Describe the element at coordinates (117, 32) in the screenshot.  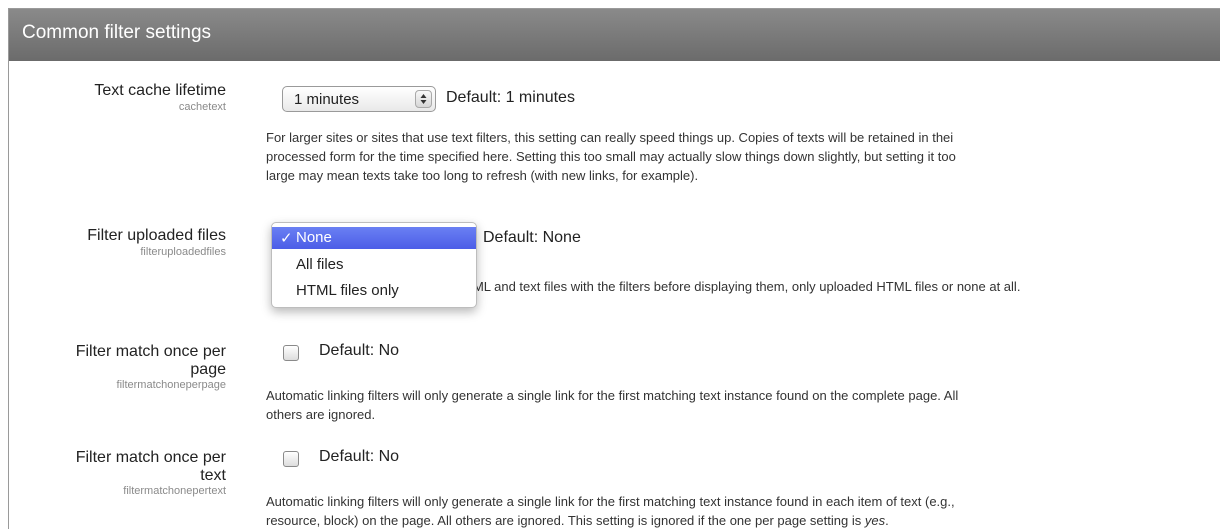
I see `section-title: Common filter settings` at that location.